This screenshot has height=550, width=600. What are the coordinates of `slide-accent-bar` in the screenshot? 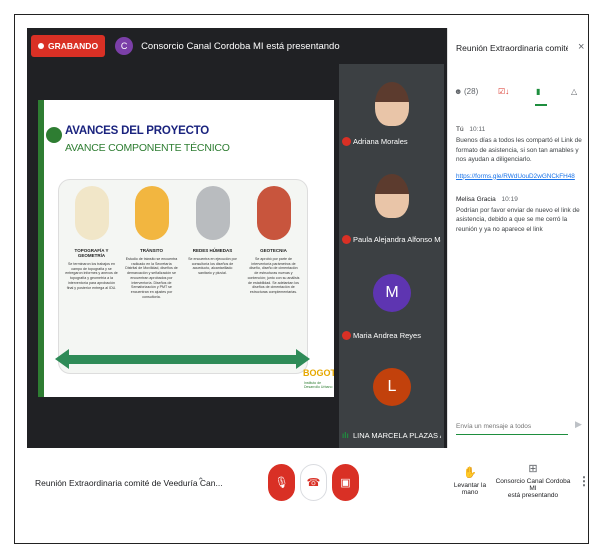 It's located at (41, 248).